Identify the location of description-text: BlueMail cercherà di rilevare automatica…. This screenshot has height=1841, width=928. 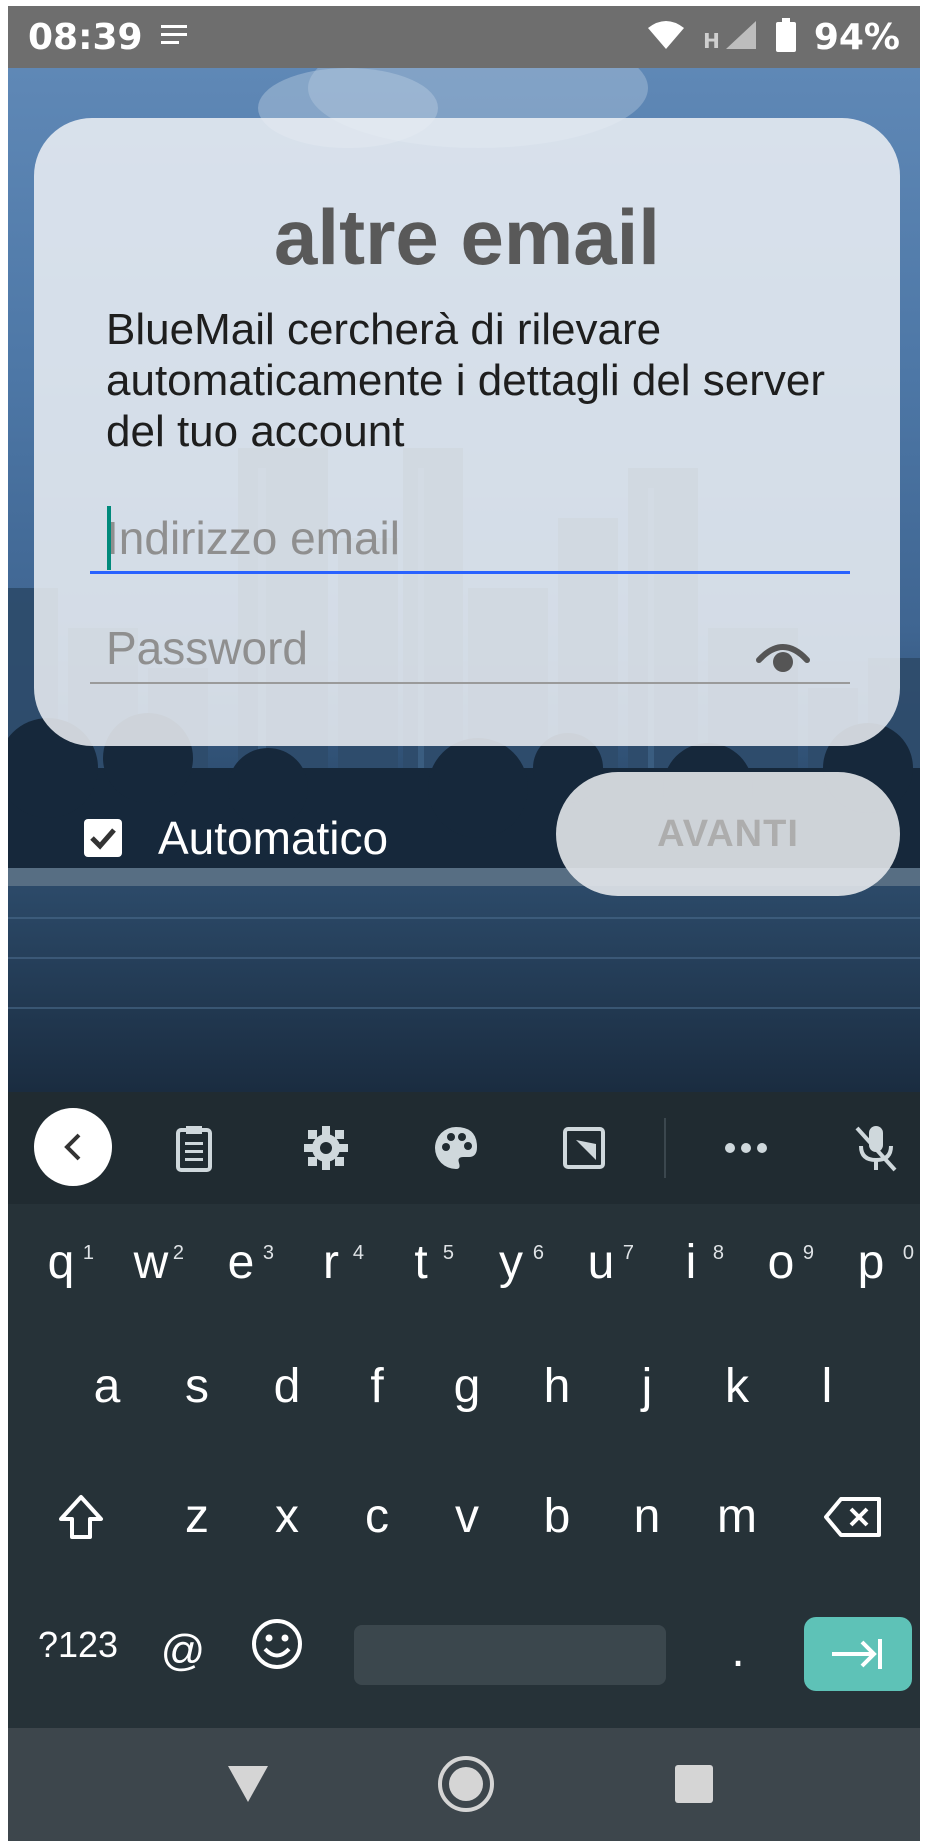
(466, 380).